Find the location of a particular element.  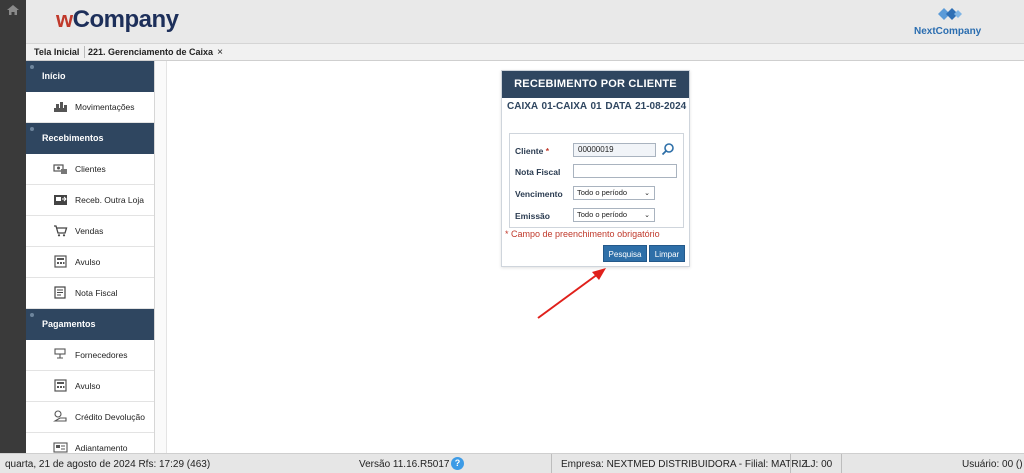

annotation-arrow-icon is located at coordinates (571, 293).